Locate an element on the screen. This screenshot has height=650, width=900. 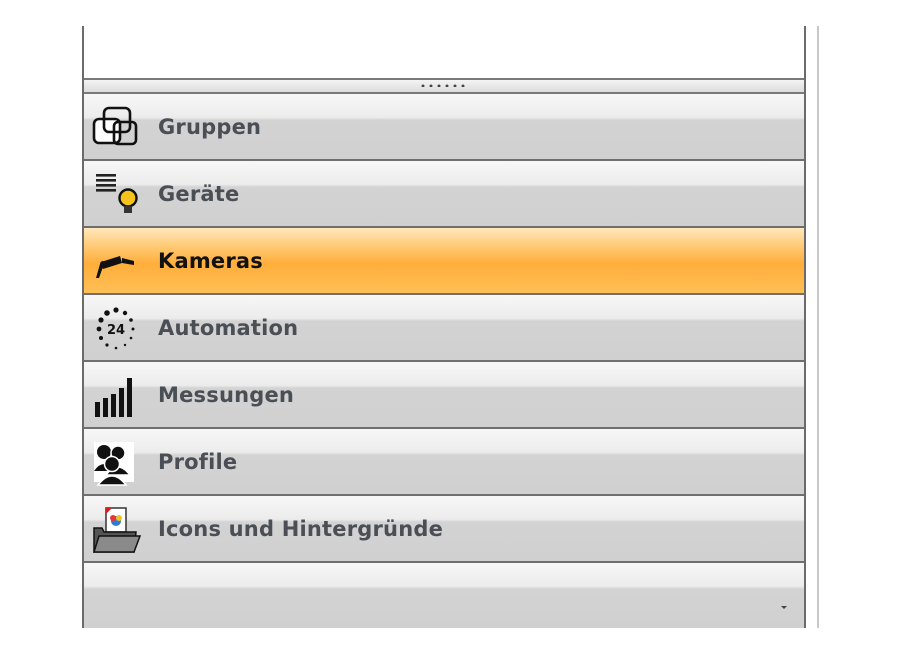
nav-item-profile: Profile is located at coordinates (444, 462).